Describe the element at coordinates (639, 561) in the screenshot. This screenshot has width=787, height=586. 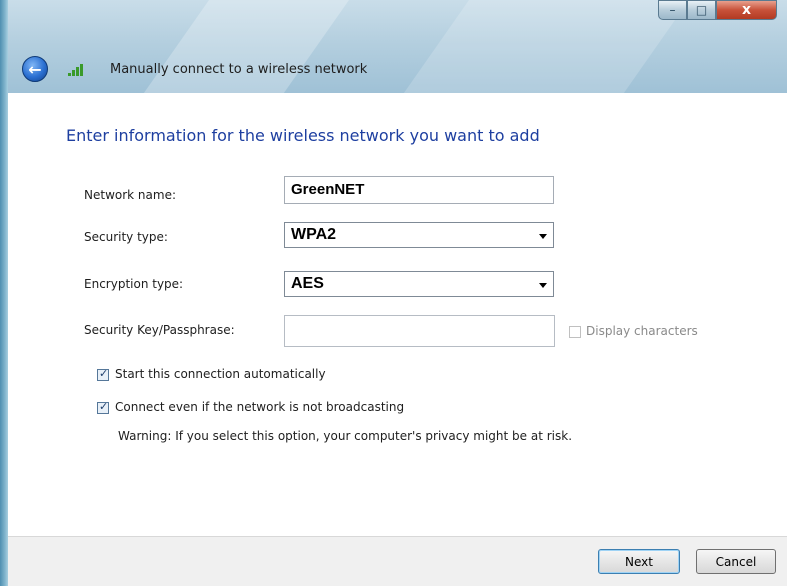
I see `next-button: Next` at that location.